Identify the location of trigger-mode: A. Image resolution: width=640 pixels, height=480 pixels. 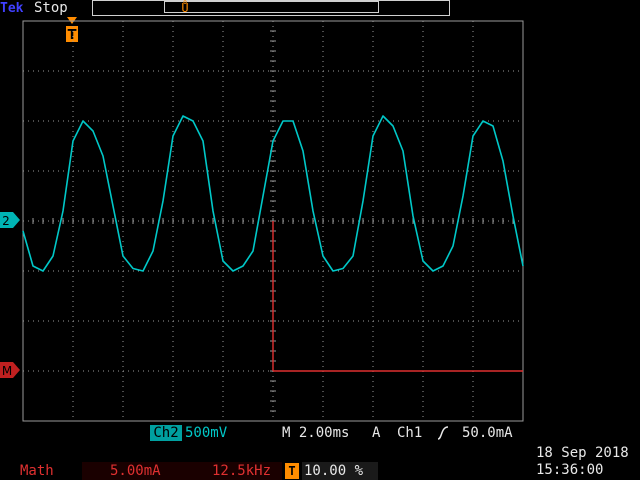
(376, 433).